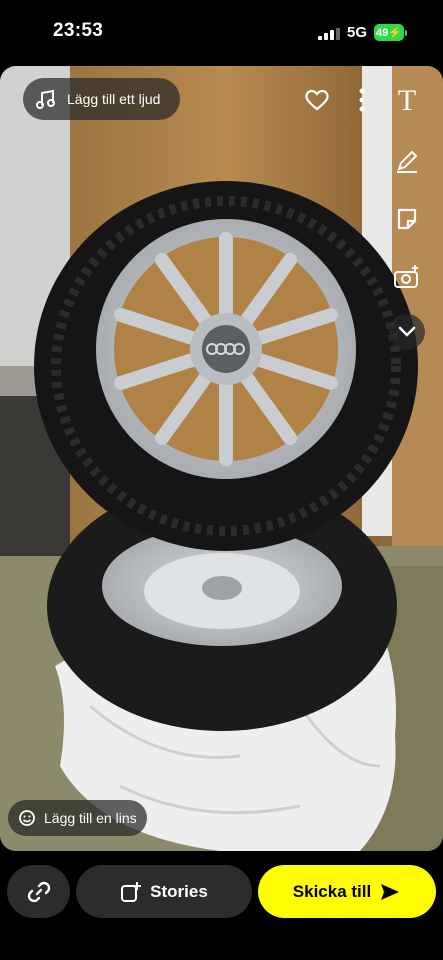 The width and height of the screenshot is (443, 960). I want to click on sticker-tool-button, so click(407, 219).